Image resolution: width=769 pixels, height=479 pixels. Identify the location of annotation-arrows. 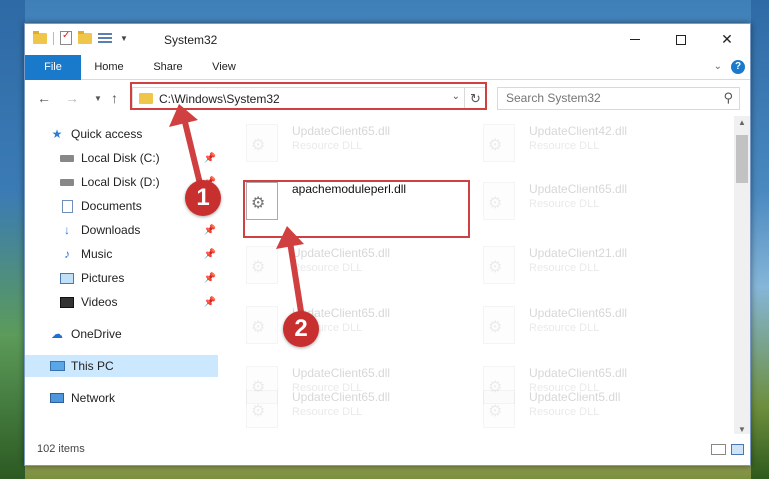
(237, 211).